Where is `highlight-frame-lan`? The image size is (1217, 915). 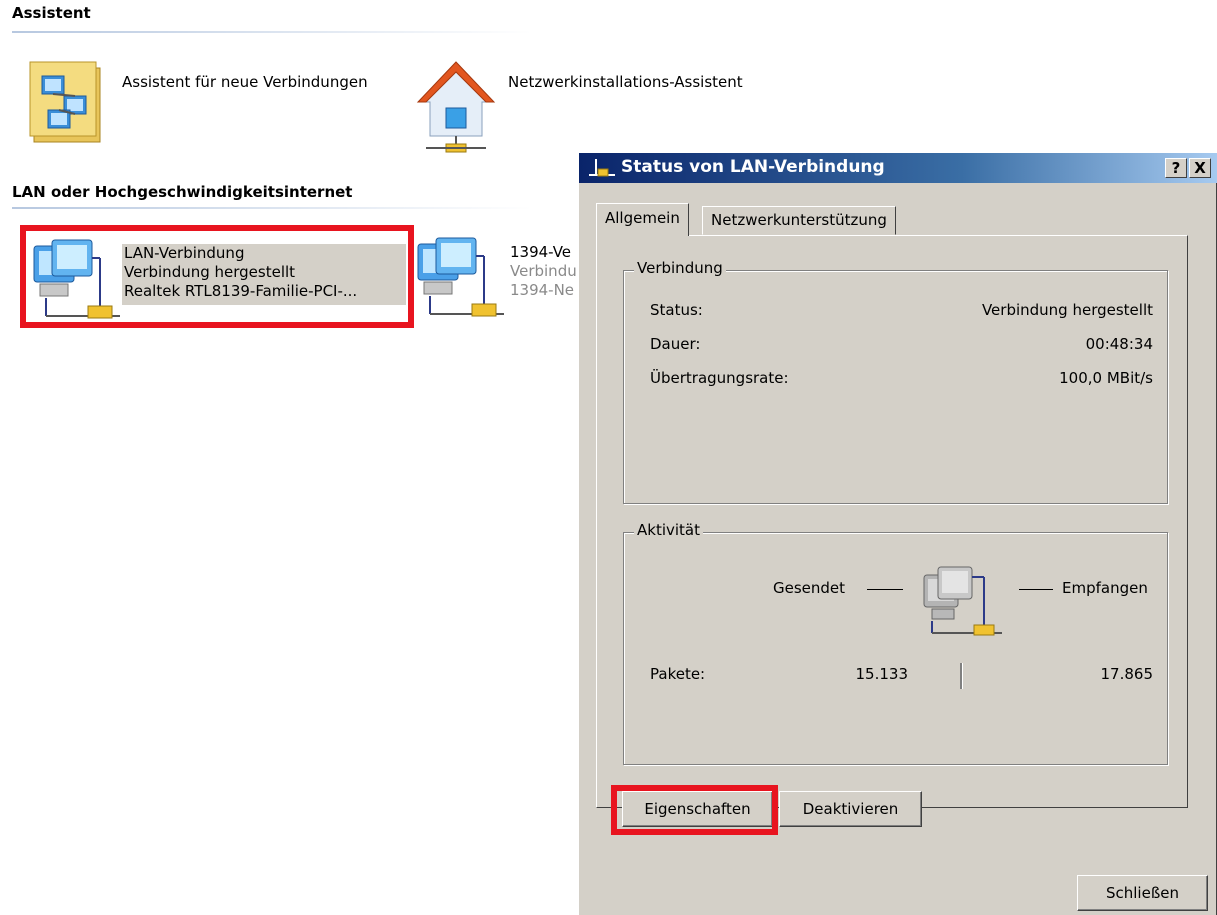
highlight-frame-lan is located at coordinates (217, 276).